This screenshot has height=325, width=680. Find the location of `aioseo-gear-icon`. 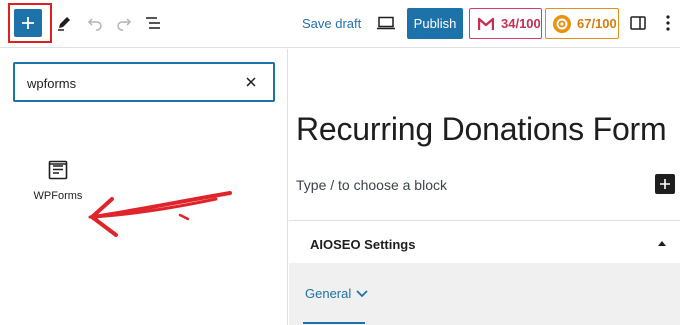

aioseo-gear-icon is located at coordinates (562, 24).